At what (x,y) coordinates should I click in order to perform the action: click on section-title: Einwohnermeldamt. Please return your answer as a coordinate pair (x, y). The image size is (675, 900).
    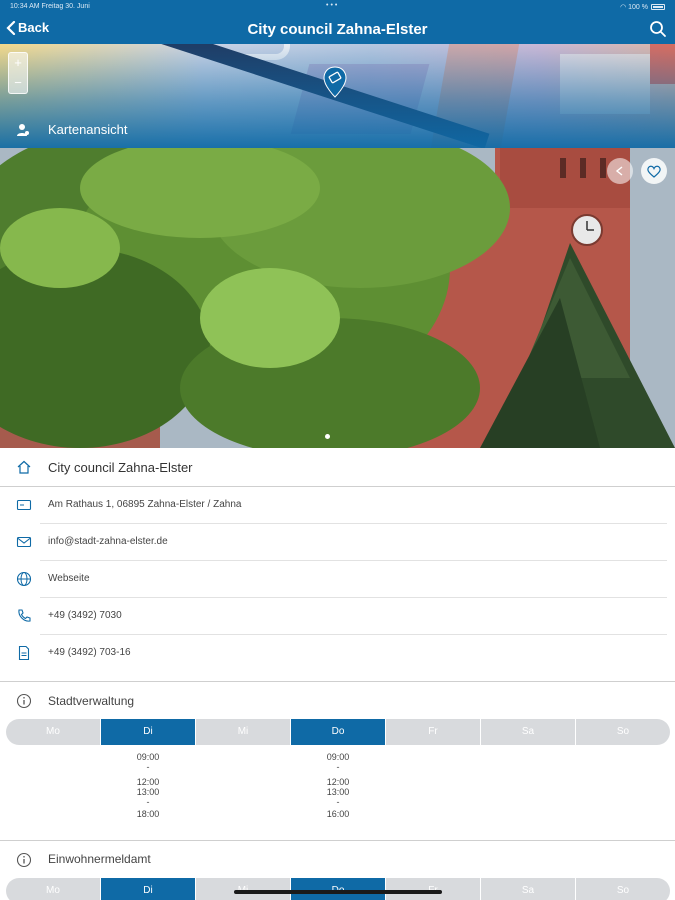
    Looking at the image, I should click on (99, 859).